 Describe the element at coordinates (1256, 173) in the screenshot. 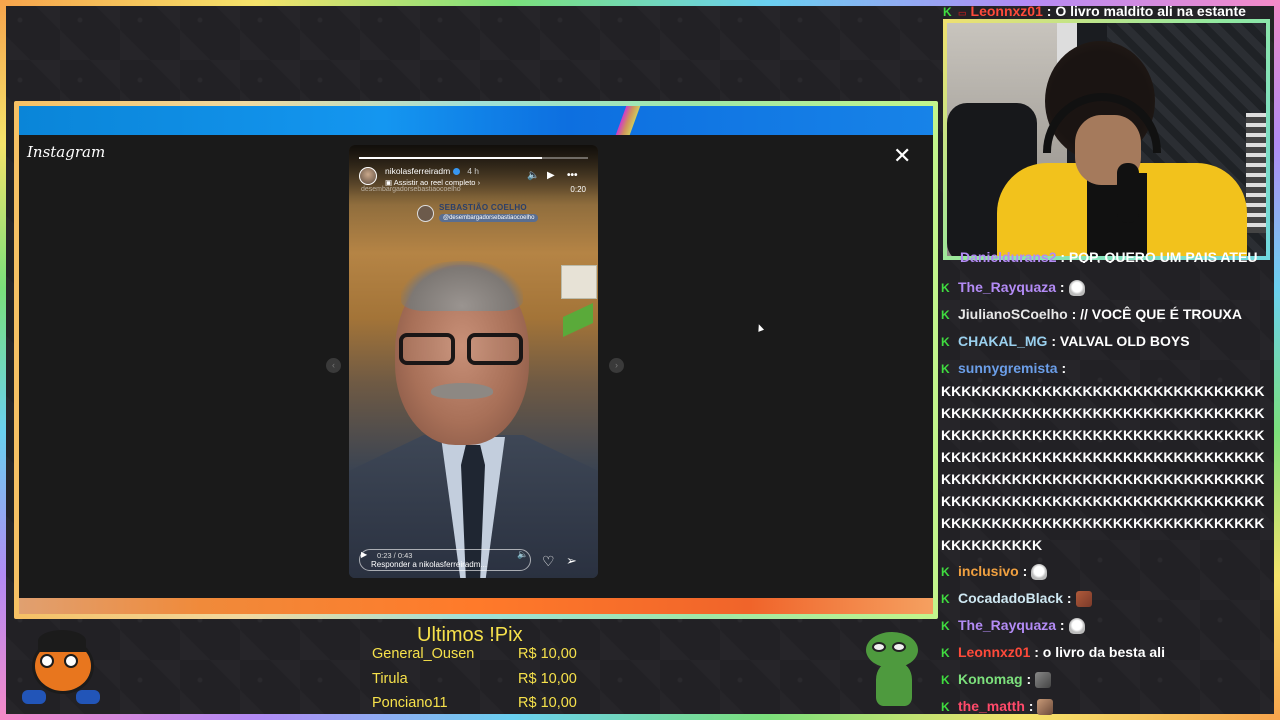

I see `shelf` at that location.